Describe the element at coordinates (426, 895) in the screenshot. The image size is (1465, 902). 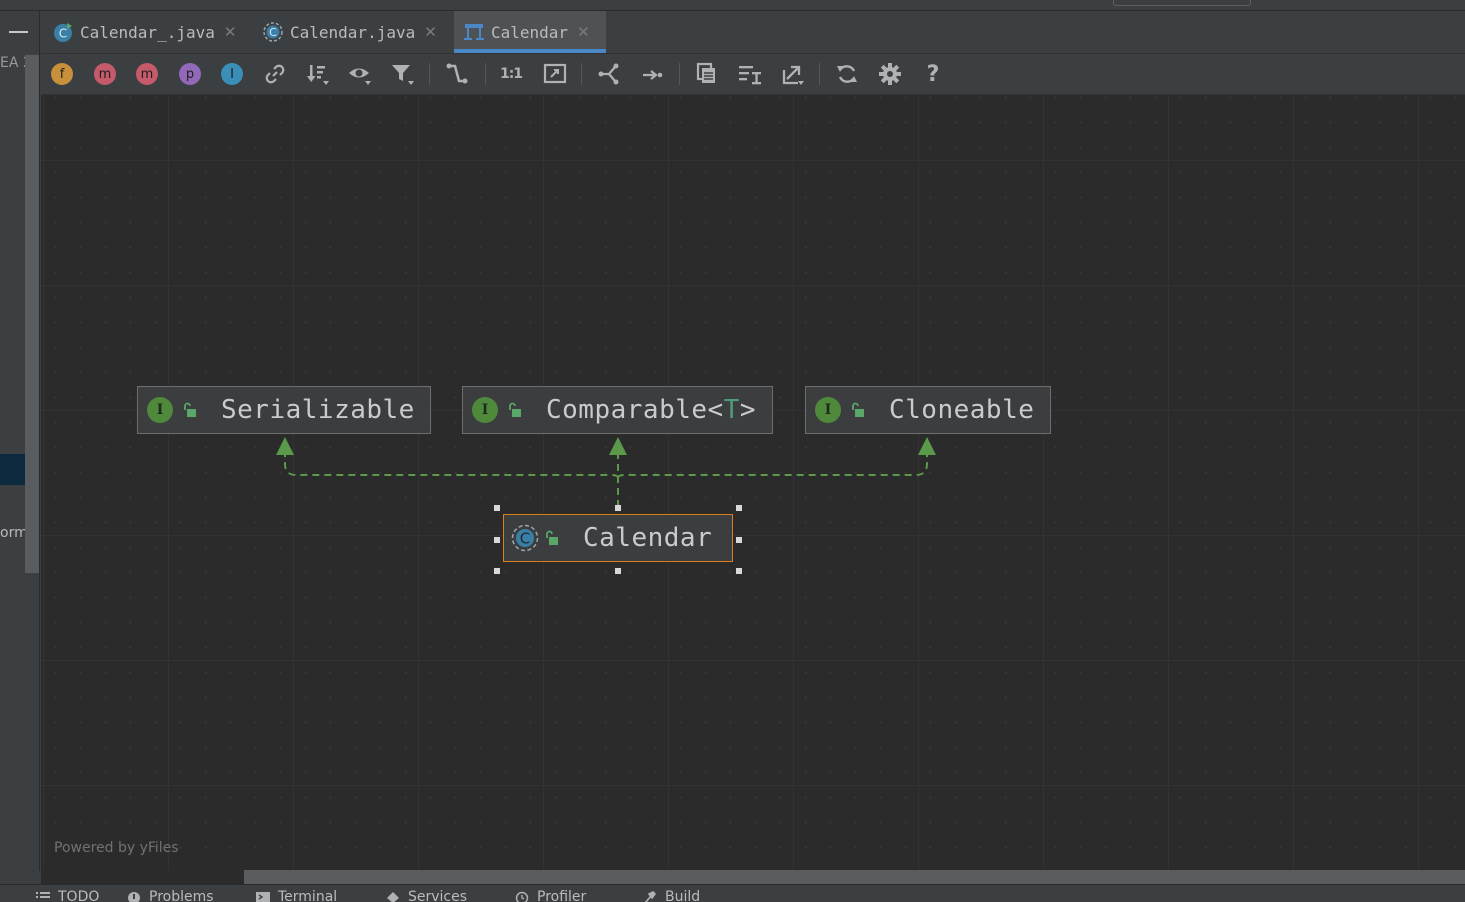
I see `services-button: Services` at that location.